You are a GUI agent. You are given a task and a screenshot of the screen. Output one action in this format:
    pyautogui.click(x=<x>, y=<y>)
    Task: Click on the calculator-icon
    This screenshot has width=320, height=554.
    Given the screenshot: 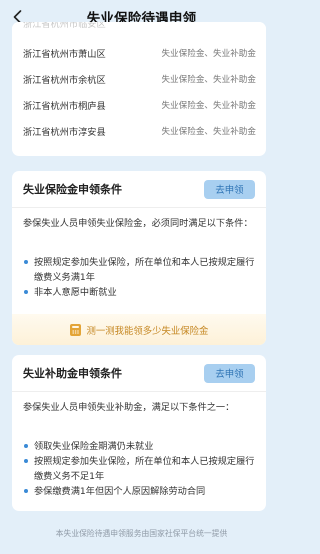 What is the action you would take?
    pyautogui.click(x=75, y=329)
    